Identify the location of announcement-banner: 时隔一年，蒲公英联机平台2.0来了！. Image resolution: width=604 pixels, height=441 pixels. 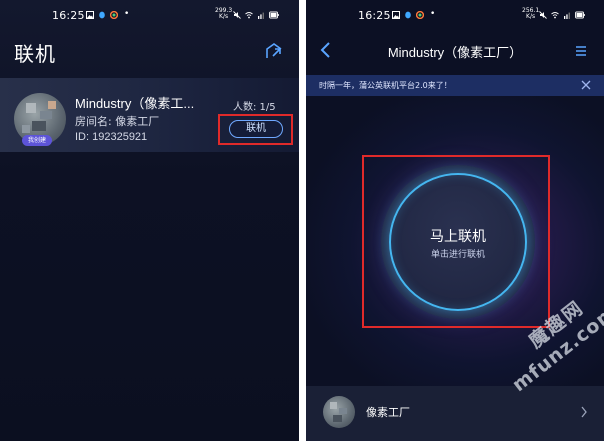
(455, 85).